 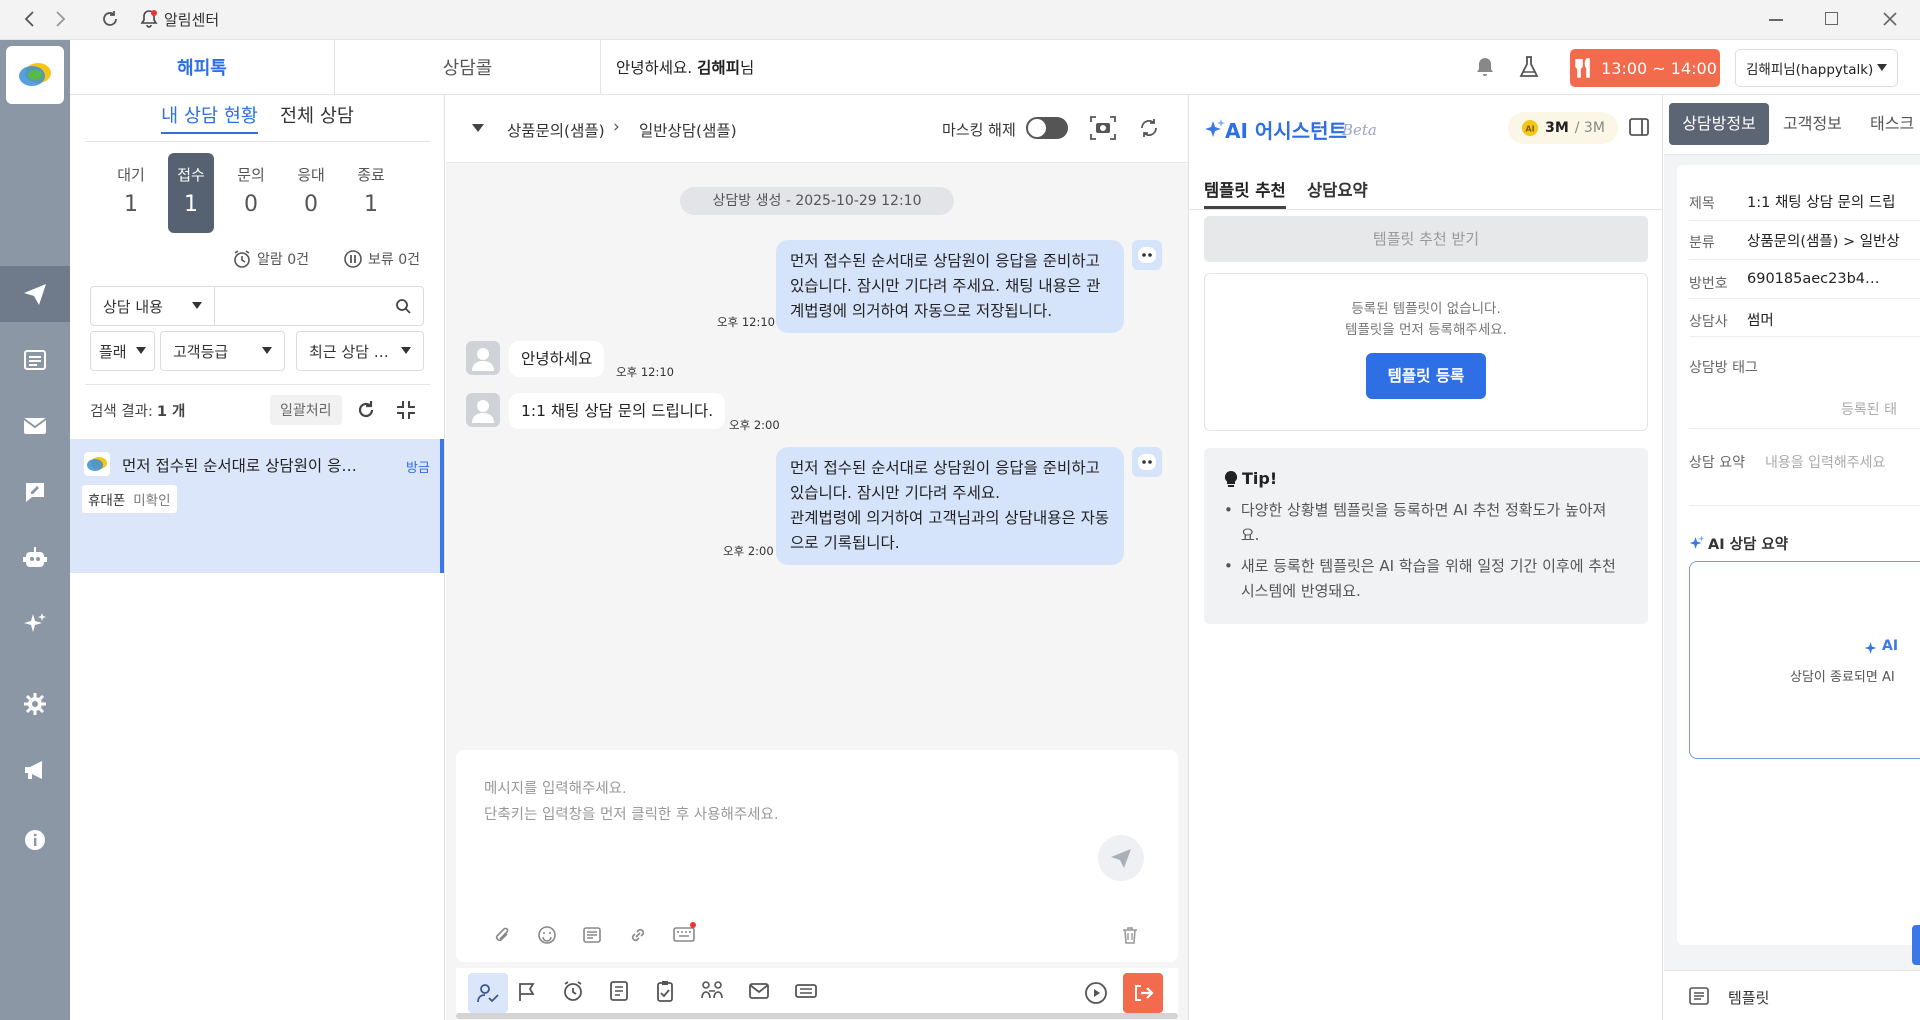 I want to click on emoji-icon, so click(x=547, y=935).